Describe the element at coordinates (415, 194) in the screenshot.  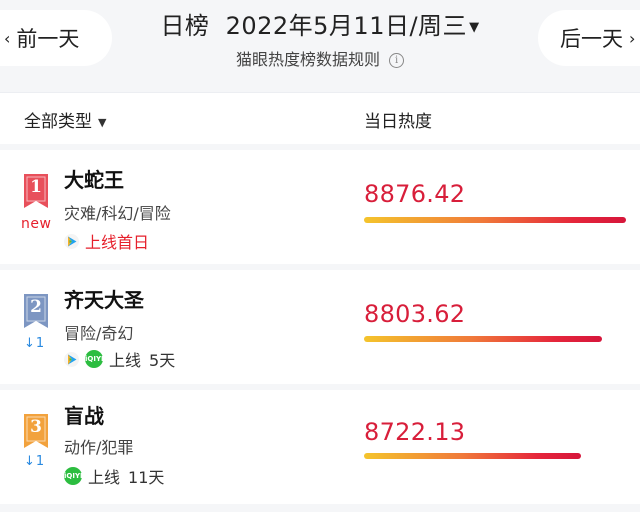
I see `heat-value: 8876.42` at that location.